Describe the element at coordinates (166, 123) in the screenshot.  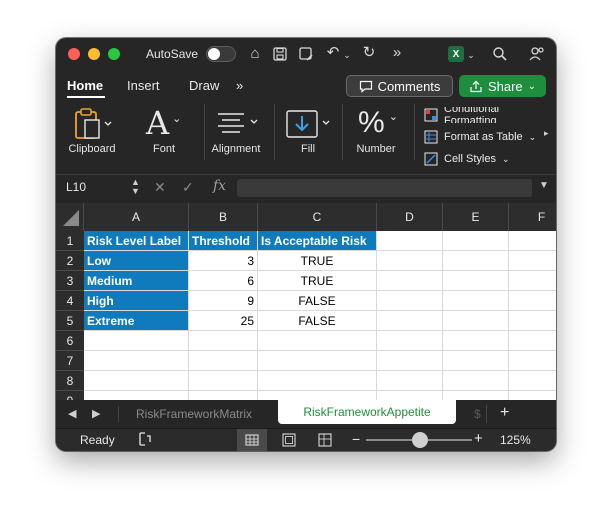
I see `font-icon: A ⌄` at that location.